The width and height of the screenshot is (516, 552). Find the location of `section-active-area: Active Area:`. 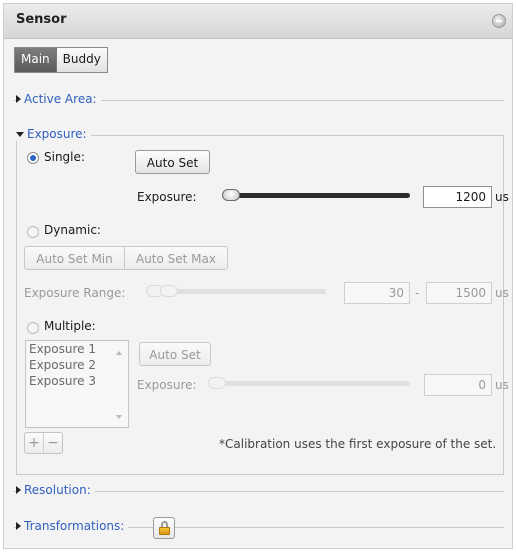

section-active-area: Active Area: is located at coordinates (58, 99).